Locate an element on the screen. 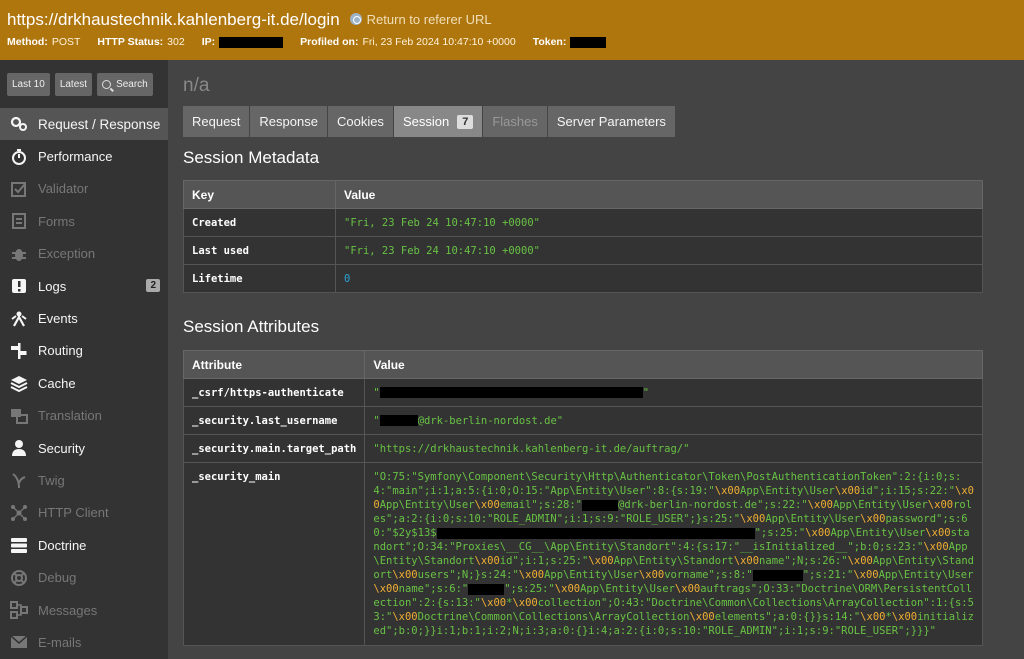 The width and height of the screenshot is (1024, 659). col-attribute: Attribute is located at coordinates (274, 364).